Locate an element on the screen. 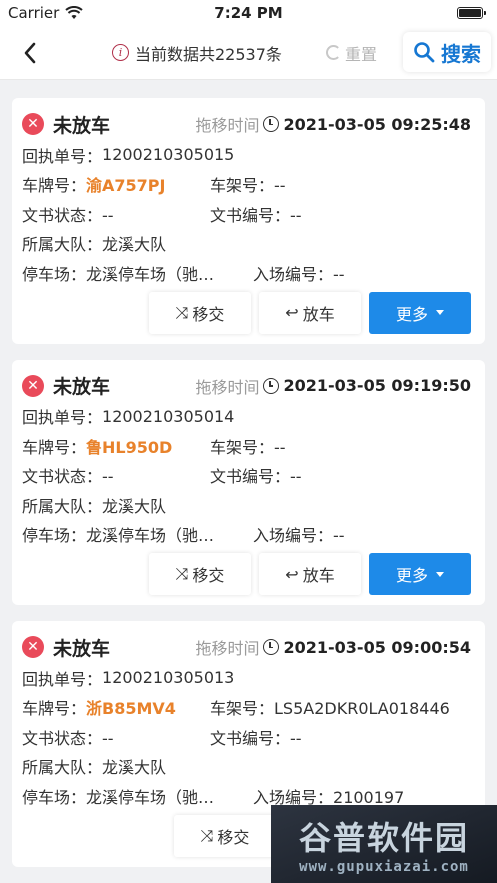 Image resolution: width=497 pixels, height=883 pixels. watermark-logo: 谷普软件园 www.gupuxiazai.com is located at coordinates (384, 844).